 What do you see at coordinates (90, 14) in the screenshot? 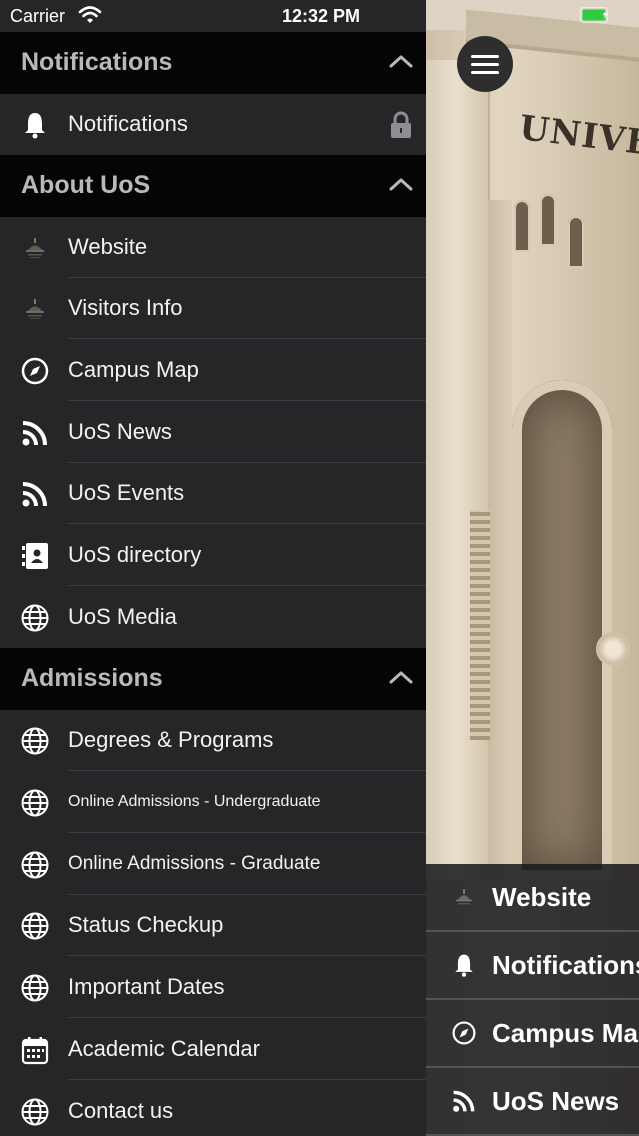
I see `wifi-icon` at bounding box center [90, 14].